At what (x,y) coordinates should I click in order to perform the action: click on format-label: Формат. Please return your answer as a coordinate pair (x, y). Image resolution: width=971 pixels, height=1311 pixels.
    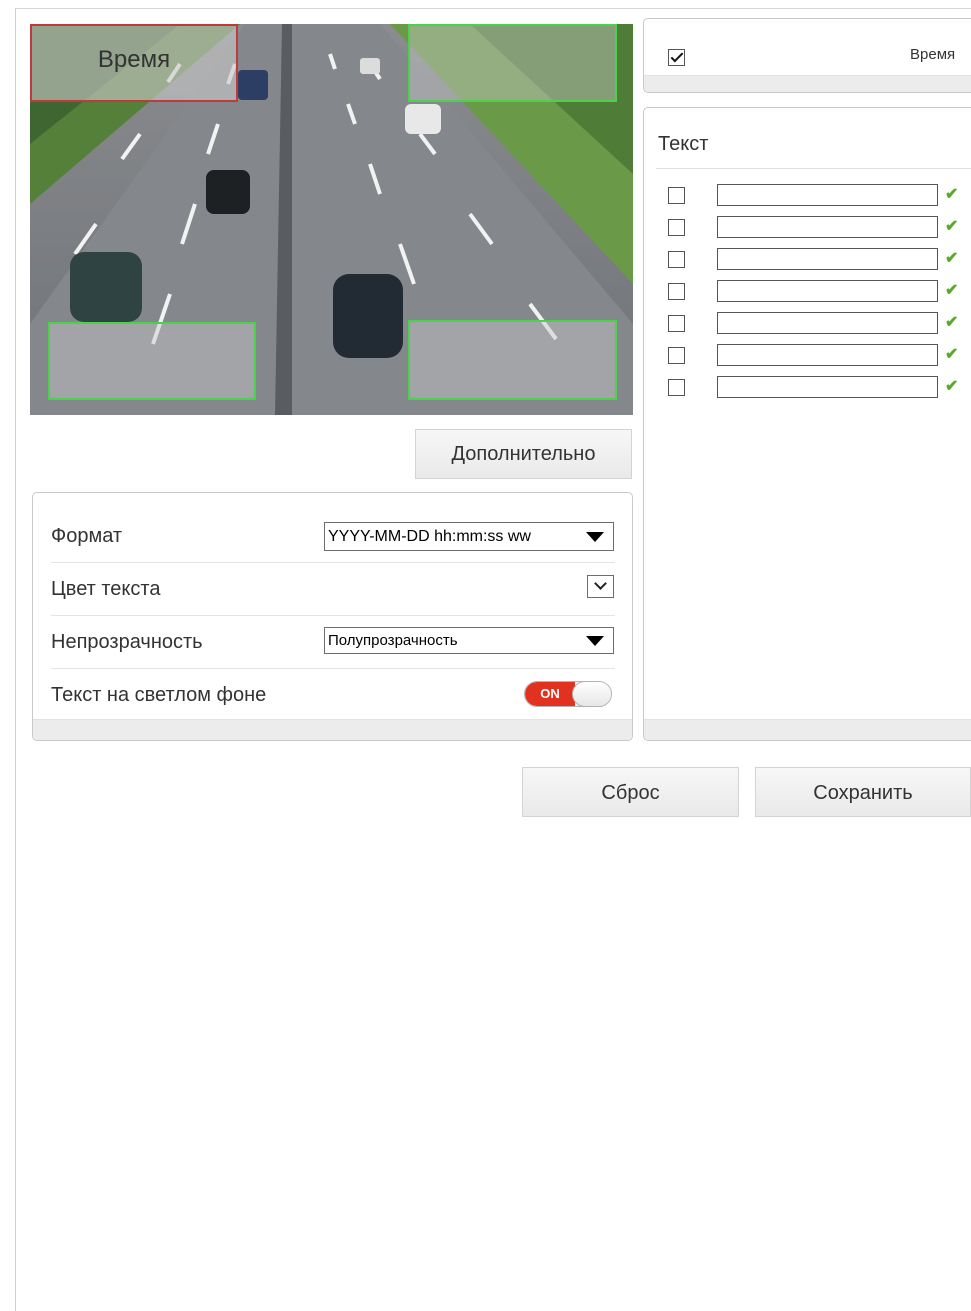
    Looking at the image, I should click on (87, 536).